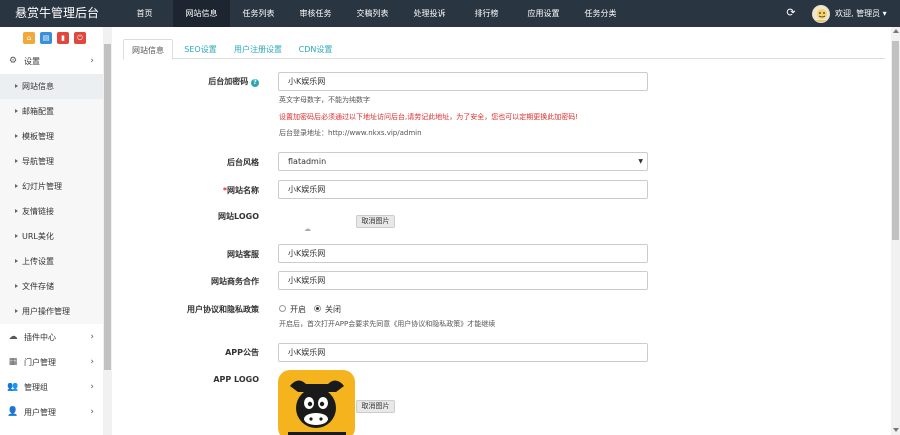 This screenshot has height=435, width=900. I want to click on admin-code-label: 后台加密码, so click(228, 81).